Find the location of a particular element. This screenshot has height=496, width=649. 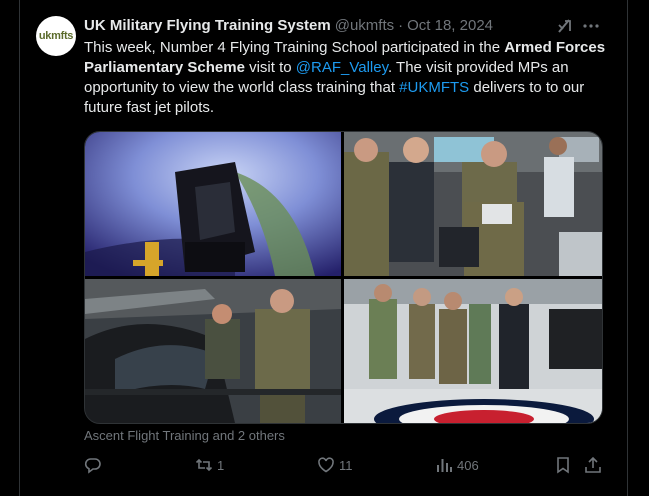

handle: @ukmfts is located at coordinates (364, 25).